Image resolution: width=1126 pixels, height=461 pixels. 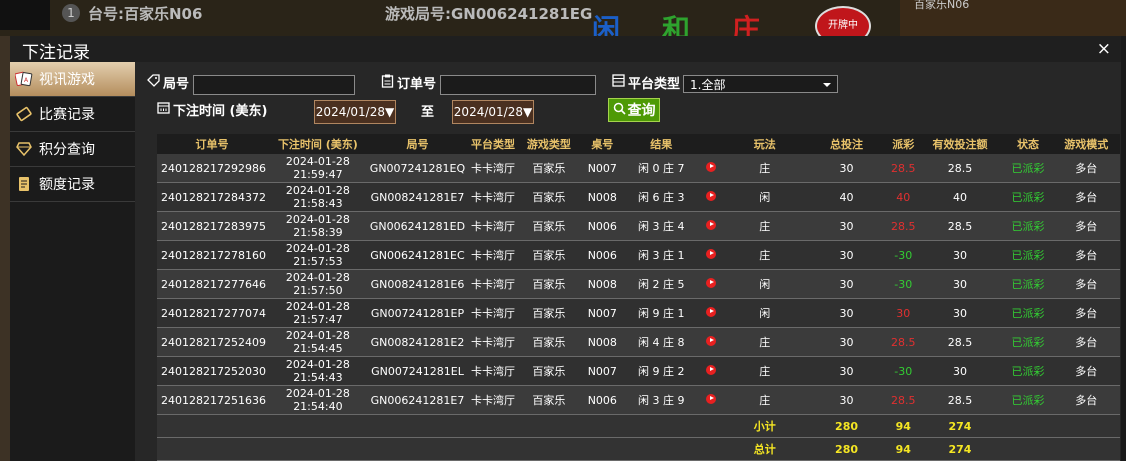 What do you see at coordinates (549, 255) in the screenshot?
I see `table-cell: 百家乐` at bounding box center [549, 255].